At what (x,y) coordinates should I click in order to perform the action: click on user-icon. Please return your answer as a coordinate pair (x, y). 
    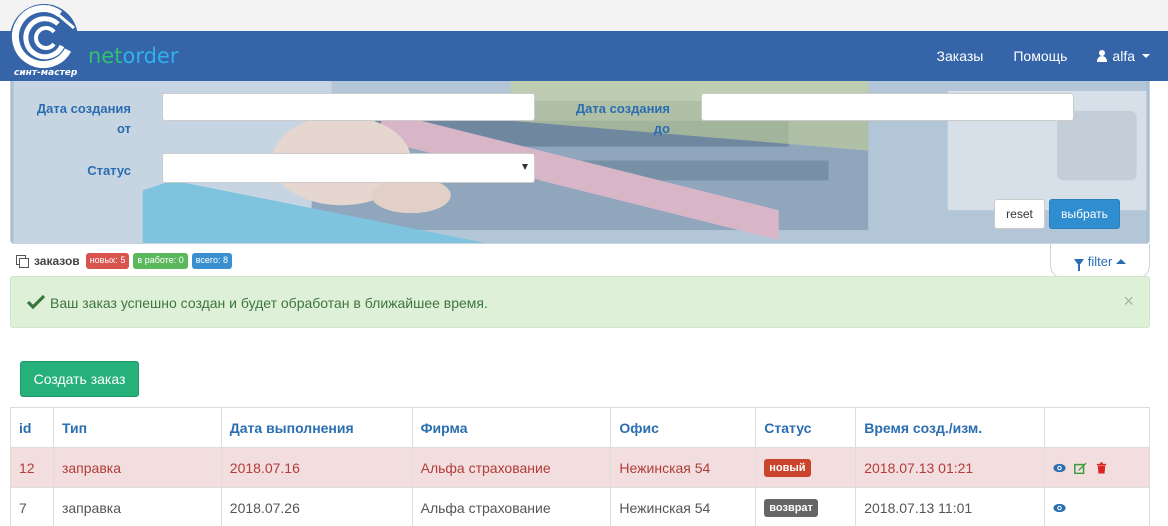
    Looking at the image, I should click on (1102, 56).